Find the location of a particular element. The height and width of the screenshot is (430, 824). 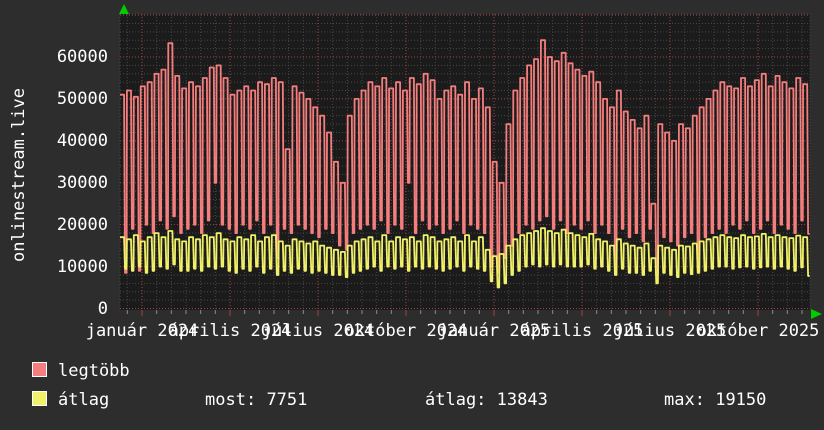

stat-atlag: átlag: 13843 is located at coordinates (486, 400).